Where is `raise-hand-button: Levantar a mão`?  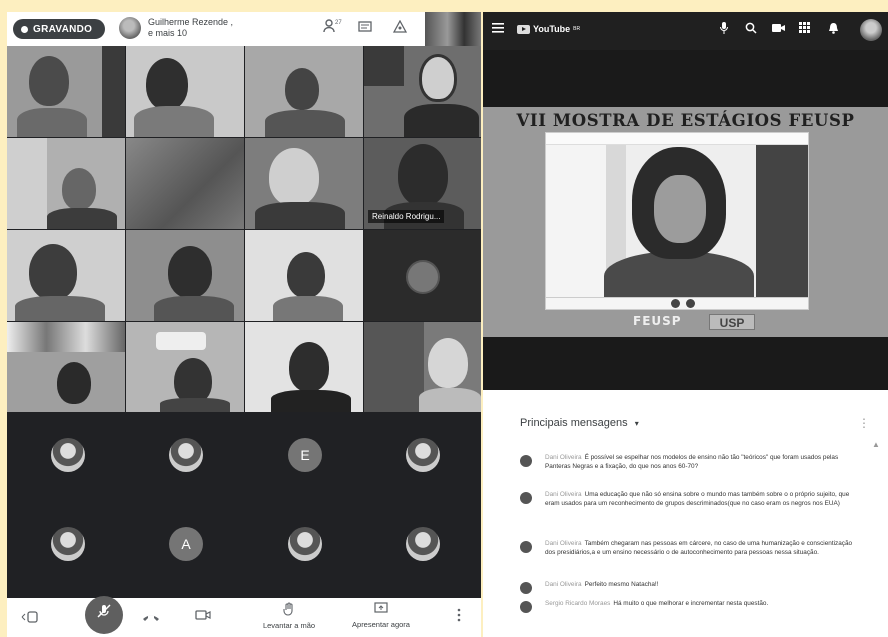
raise-hand-button: Levantar a mão is located at coordinates (289, 616).